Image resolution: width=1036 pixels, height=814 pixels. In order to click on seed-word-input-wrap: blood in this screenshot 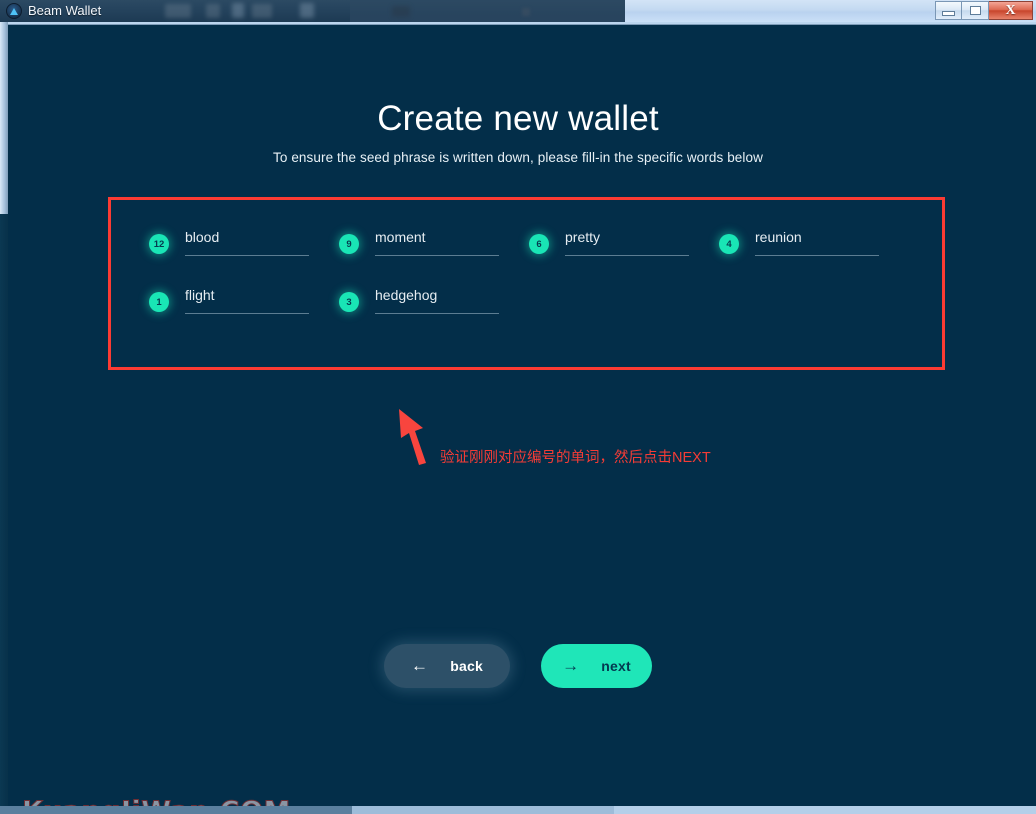, I will do `click(248, 241)`.